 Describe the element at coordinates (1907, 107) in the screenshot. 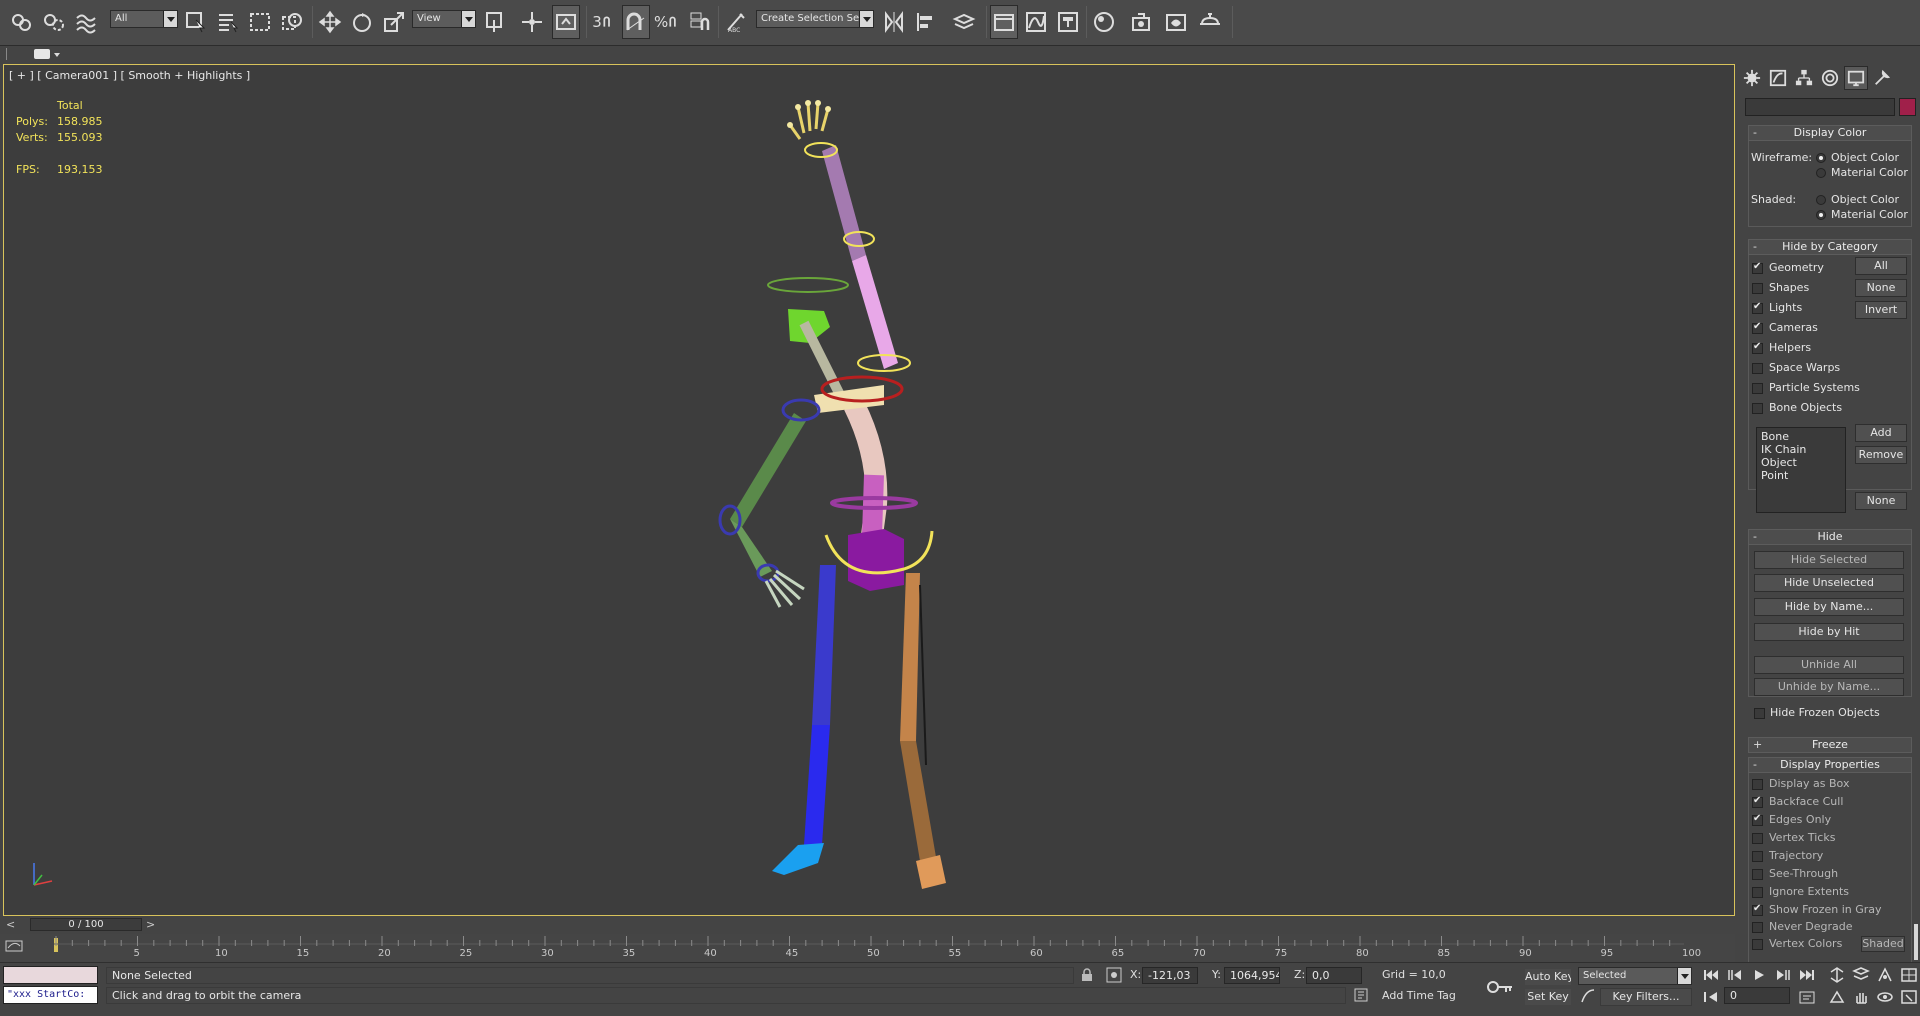

I see `object-color-swatch` at that location.